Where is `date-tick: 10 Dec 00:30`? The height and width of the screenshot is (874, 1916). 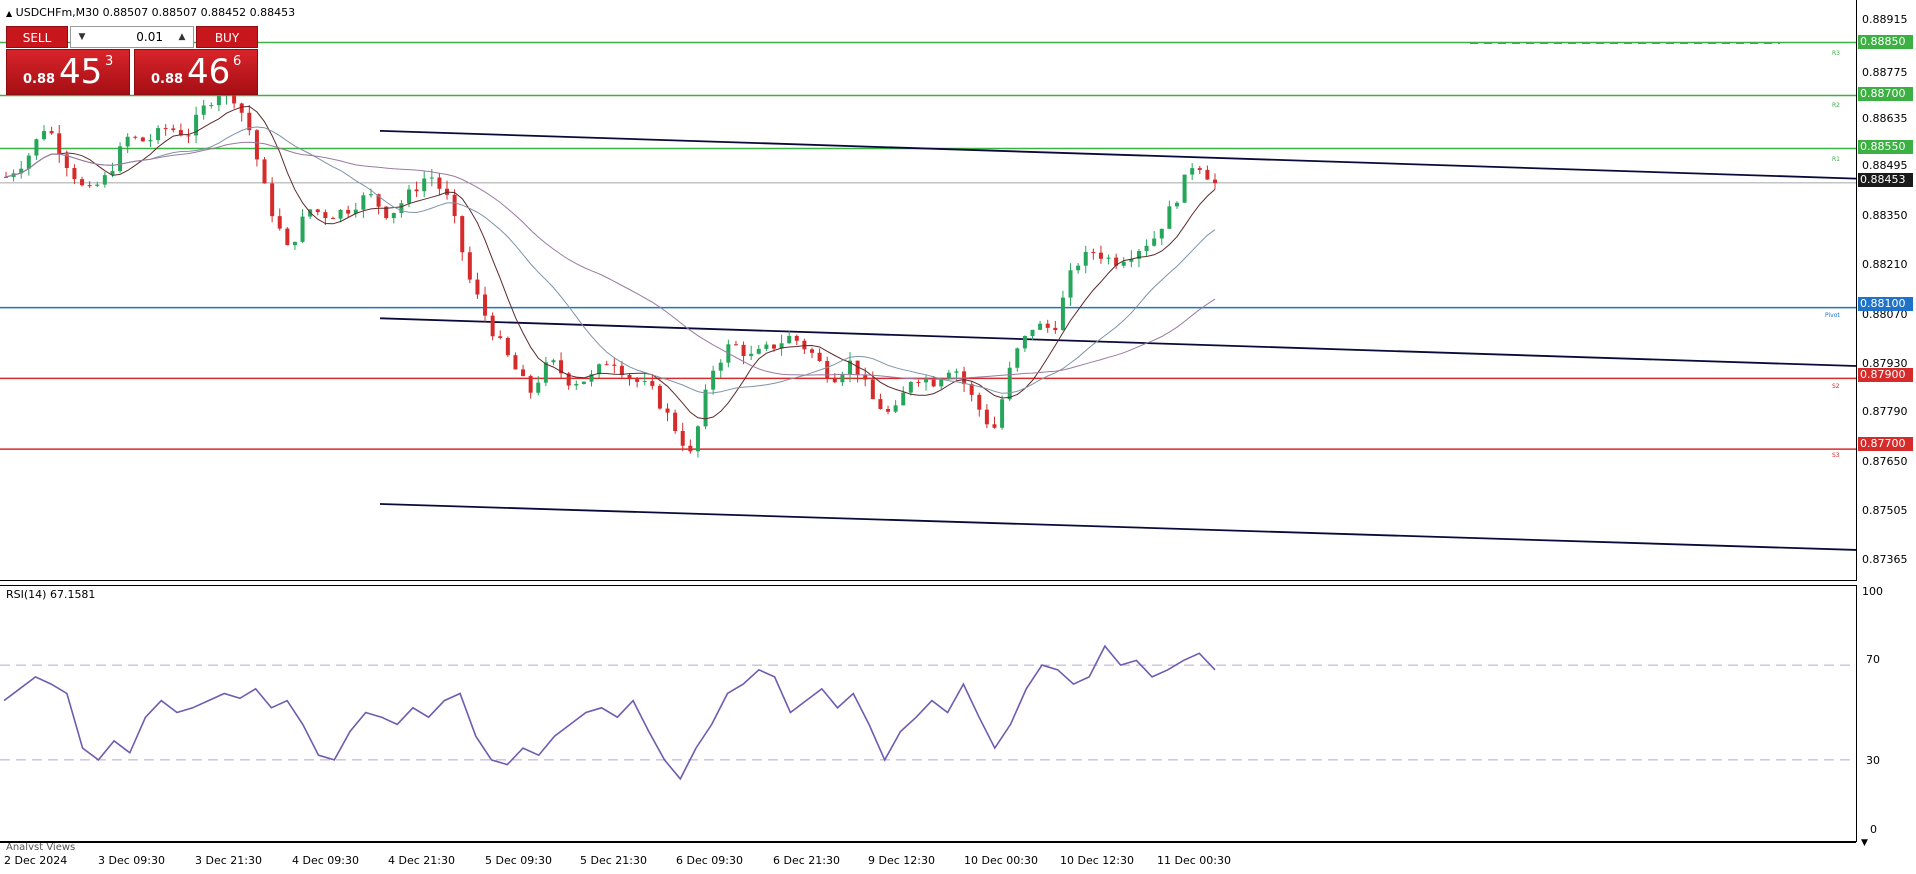 date-tick: 10 Dec 00:30 is located at coordinates (1001, 860).